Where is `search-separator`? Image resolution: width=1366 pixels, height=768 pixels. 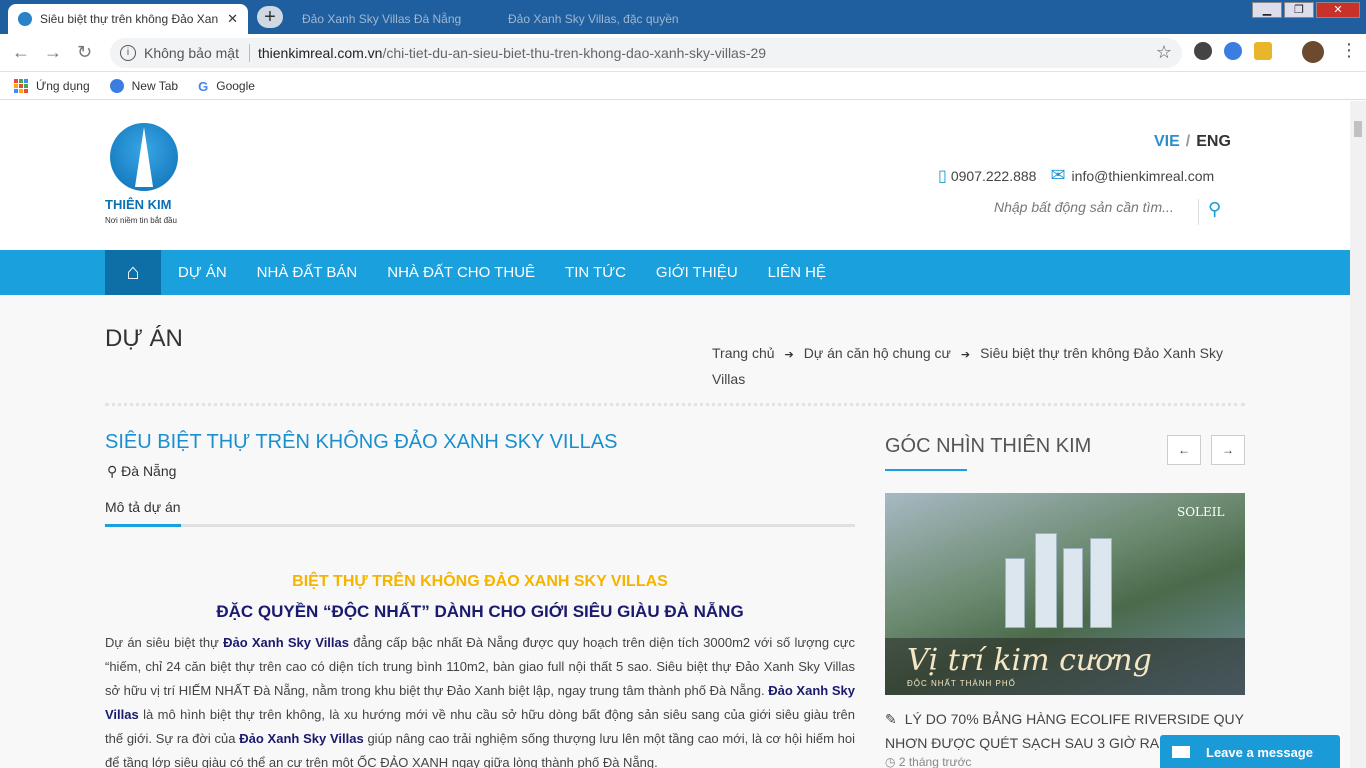
search-separator is located at coordinates (1198, 212).